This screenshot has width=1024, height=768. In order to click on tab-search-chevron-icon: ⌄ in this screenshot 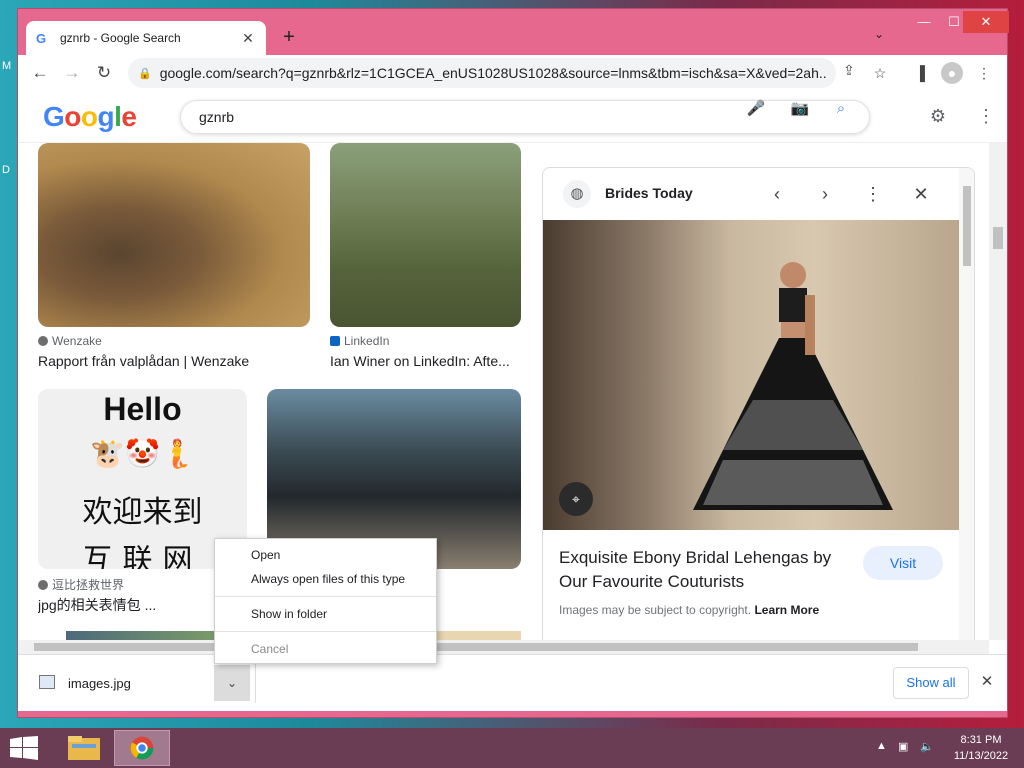, I will do `click(879, 34)`.